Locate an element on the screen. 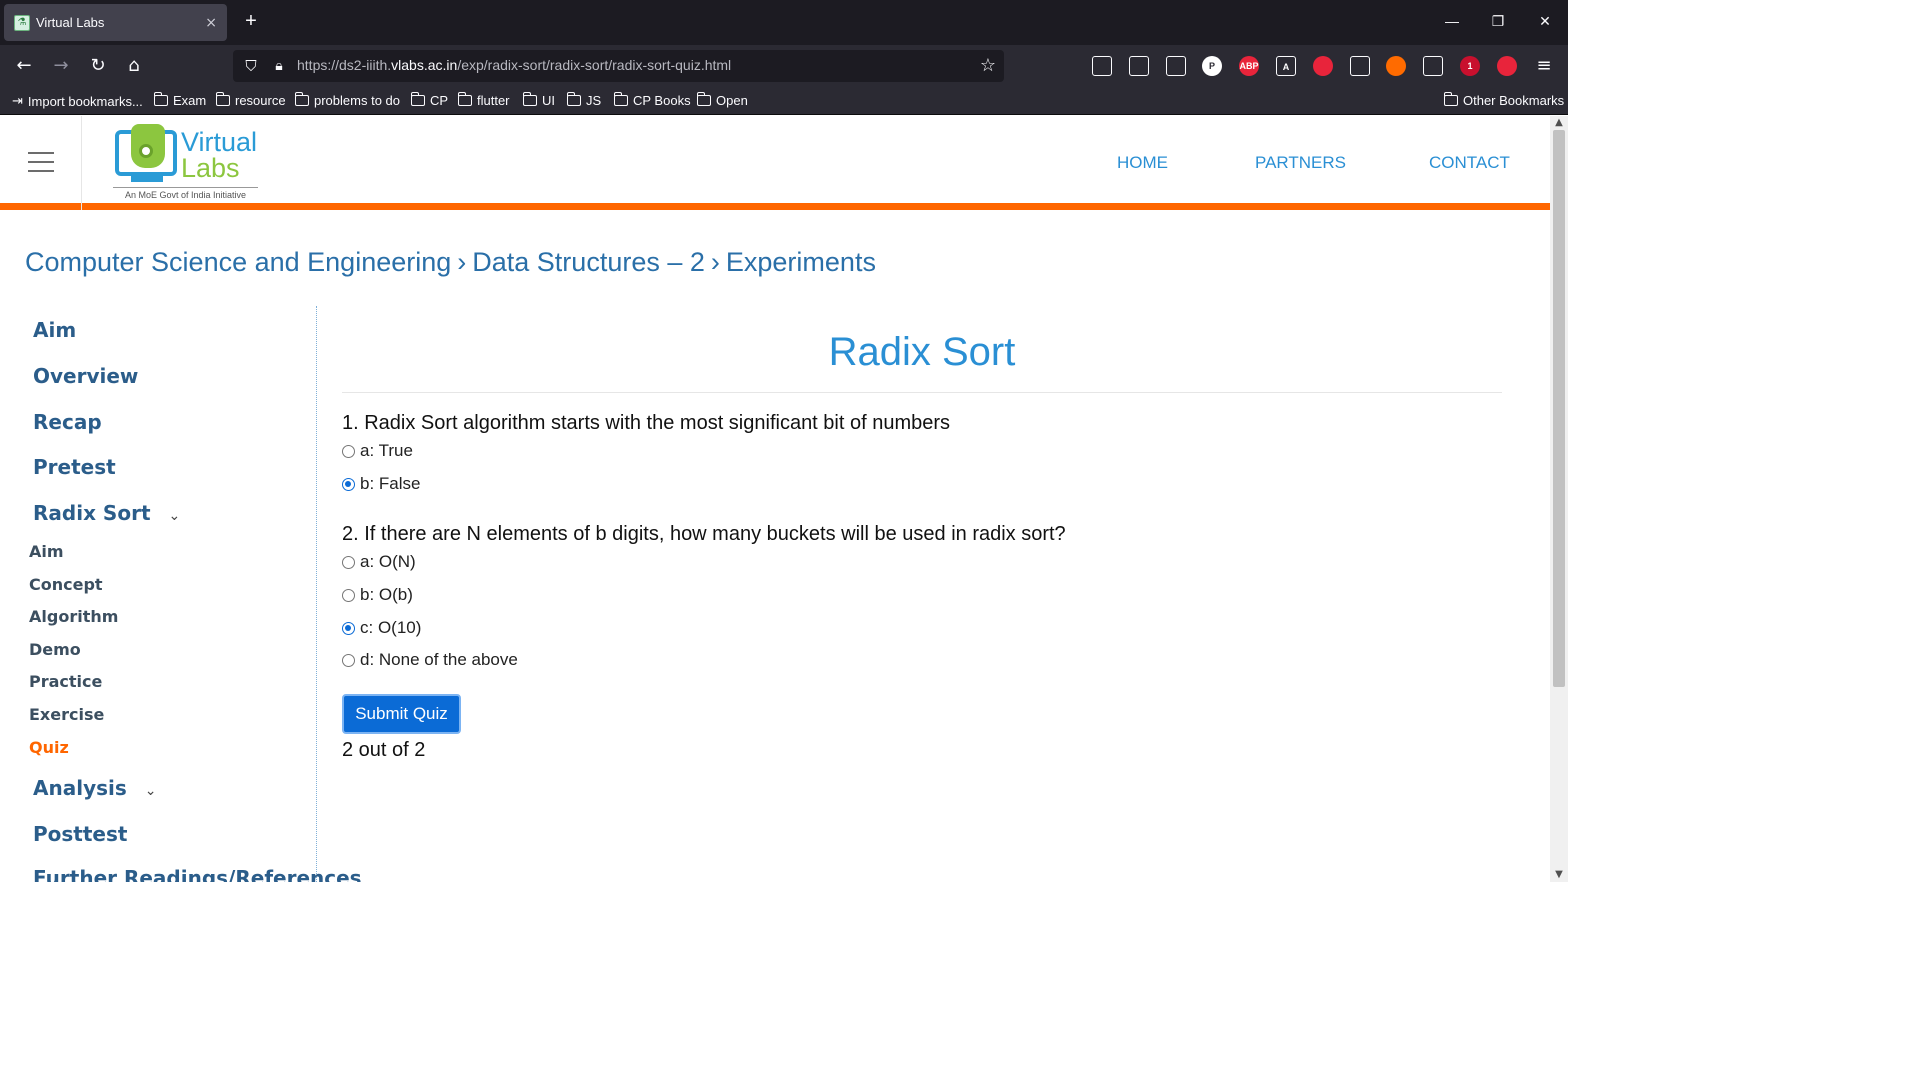 This screenshot has width=1920, height=1080. nav-contact-link: CONTACT is located at coordinates (1469, 163).